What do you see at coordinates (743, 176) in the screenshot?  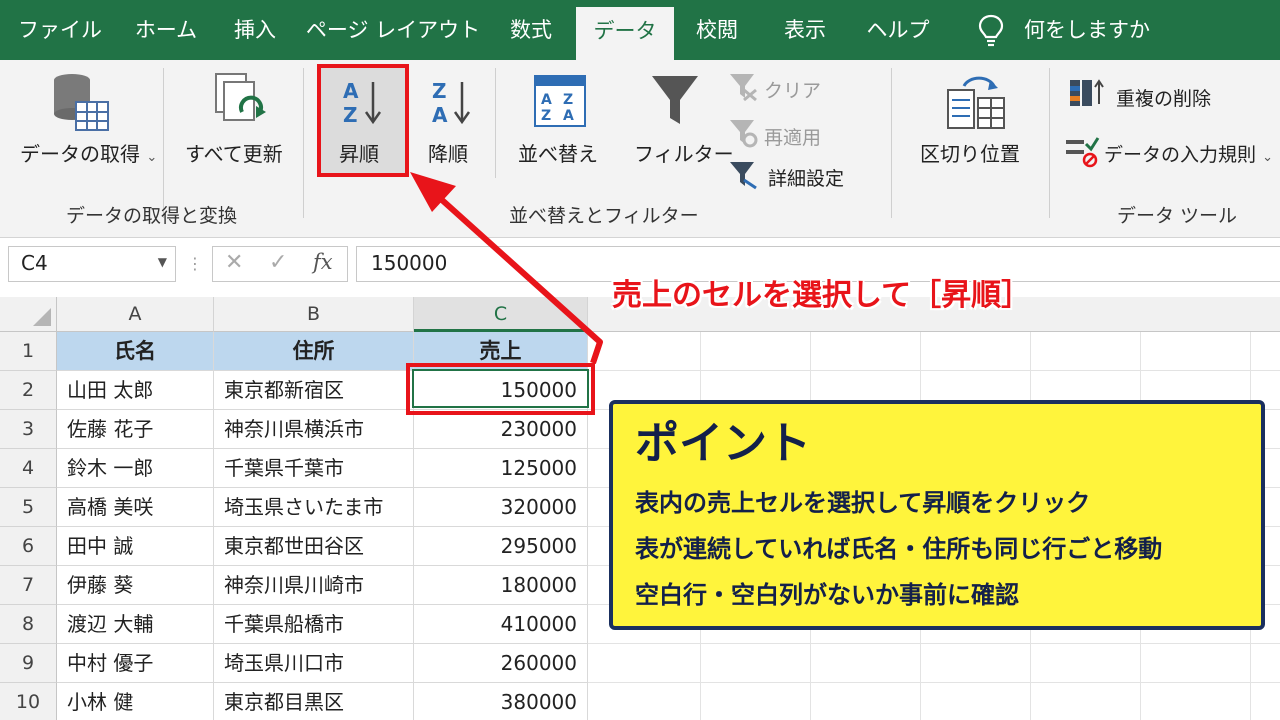 I see `advanced-filter-icon` at bounding box center [743, 176].